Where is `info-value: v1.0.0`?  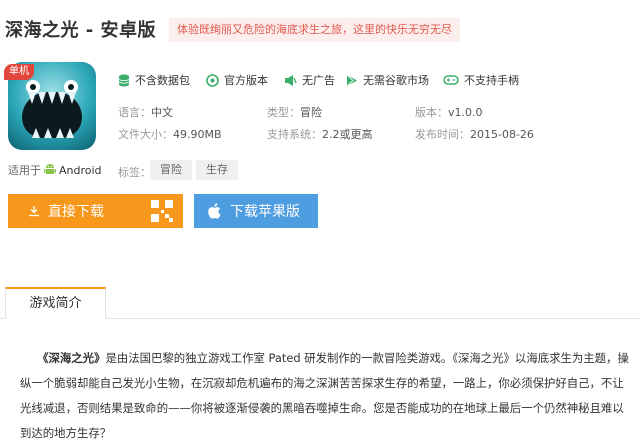 info-value: v1.0.0 is located at coordinates (465, 112).